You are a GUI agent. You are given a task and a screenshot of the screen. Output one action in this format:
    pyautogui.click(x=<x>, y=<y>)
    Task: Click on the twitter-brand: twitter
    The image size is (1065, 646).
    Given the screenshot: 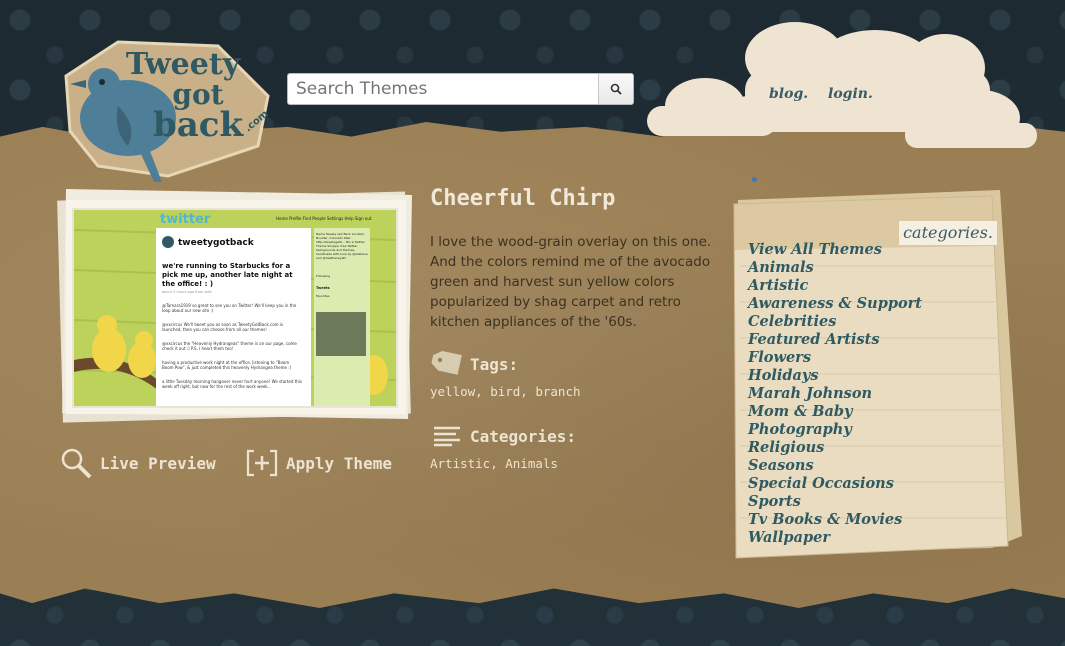 What is the action you would take?
    pyautogui.click(x=185, y=219)
    